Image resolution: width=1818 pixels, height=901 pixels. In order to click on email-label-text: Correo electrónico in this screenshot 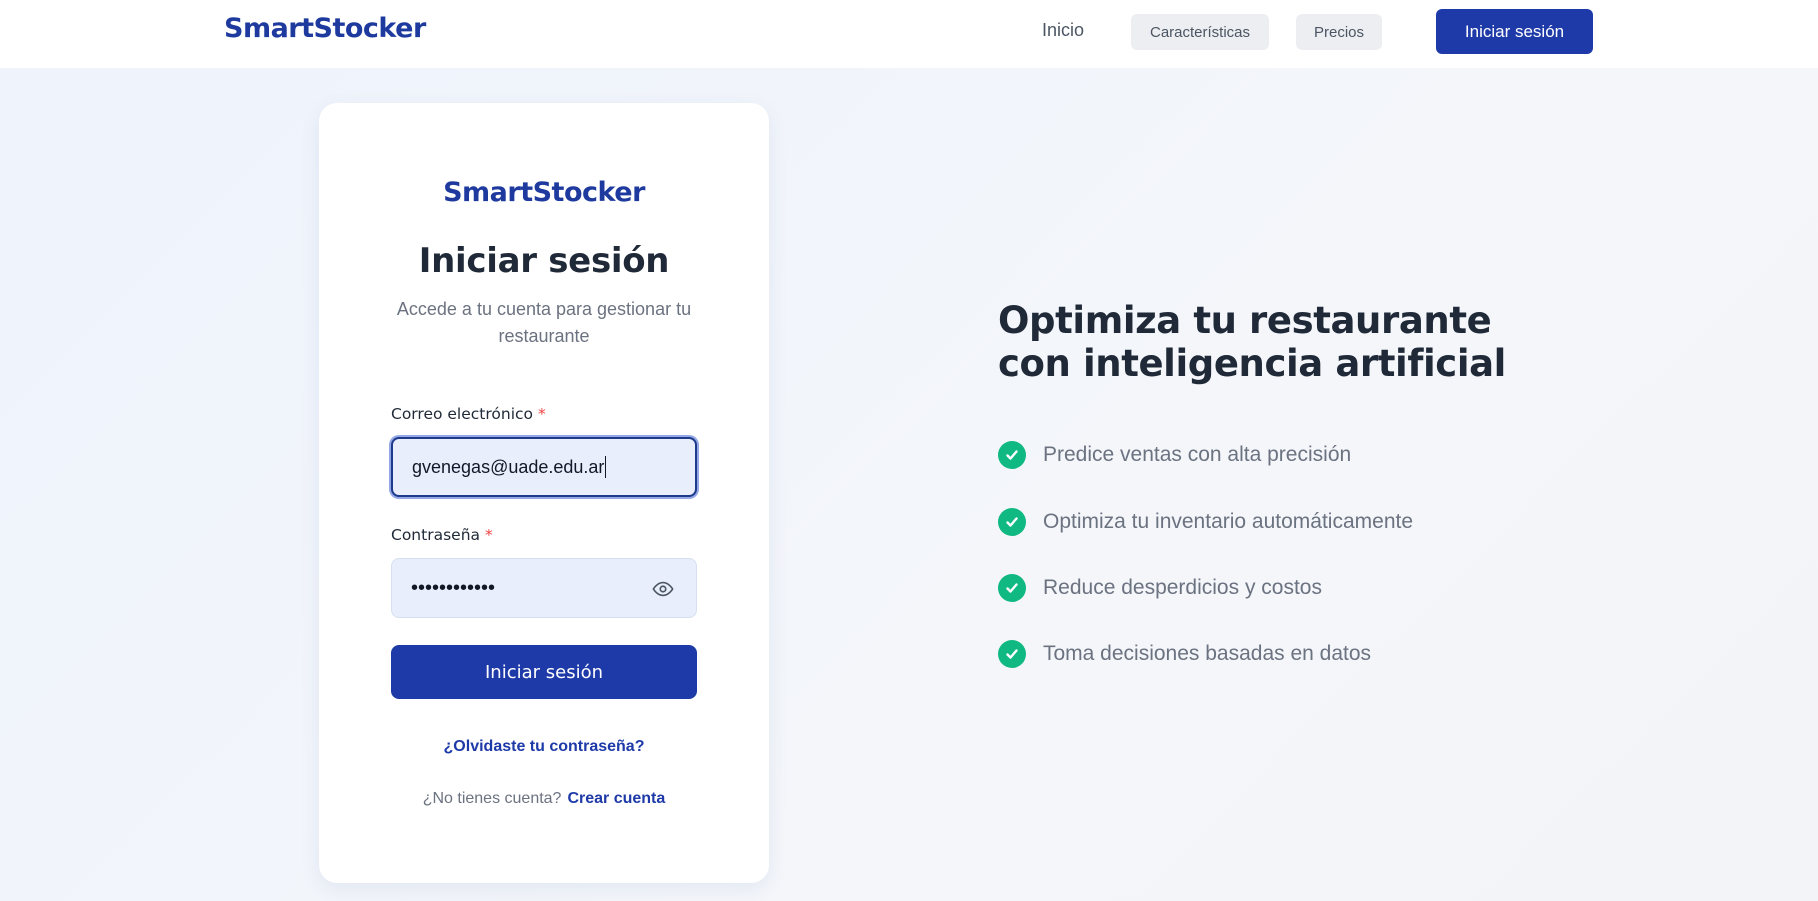, I will do `click(462, 414)`.